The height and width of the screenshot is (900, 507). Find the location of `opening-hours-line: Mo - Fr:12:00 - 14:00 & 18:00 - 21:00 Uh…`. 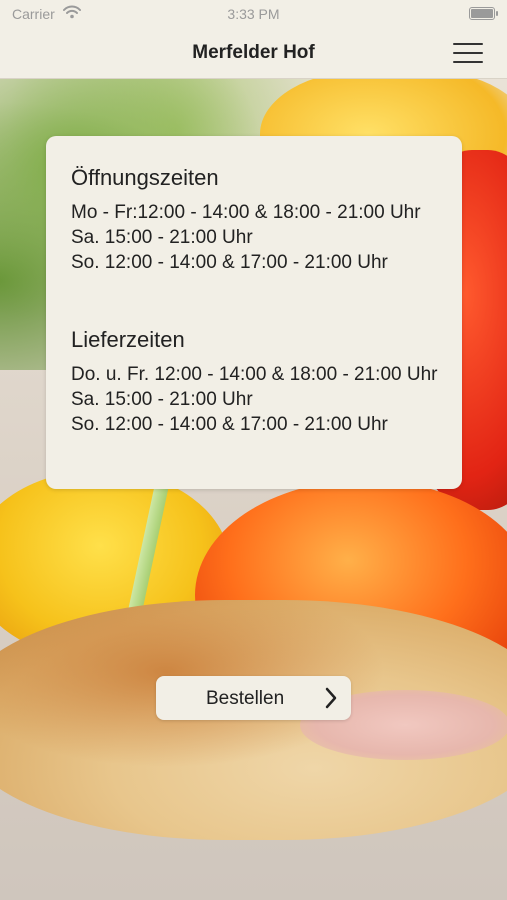

opening-hours-line: Mo - Fr:12:00 - 14:00 & 18:00 - 21:00 Uh… is located at coordinates (246, 212).